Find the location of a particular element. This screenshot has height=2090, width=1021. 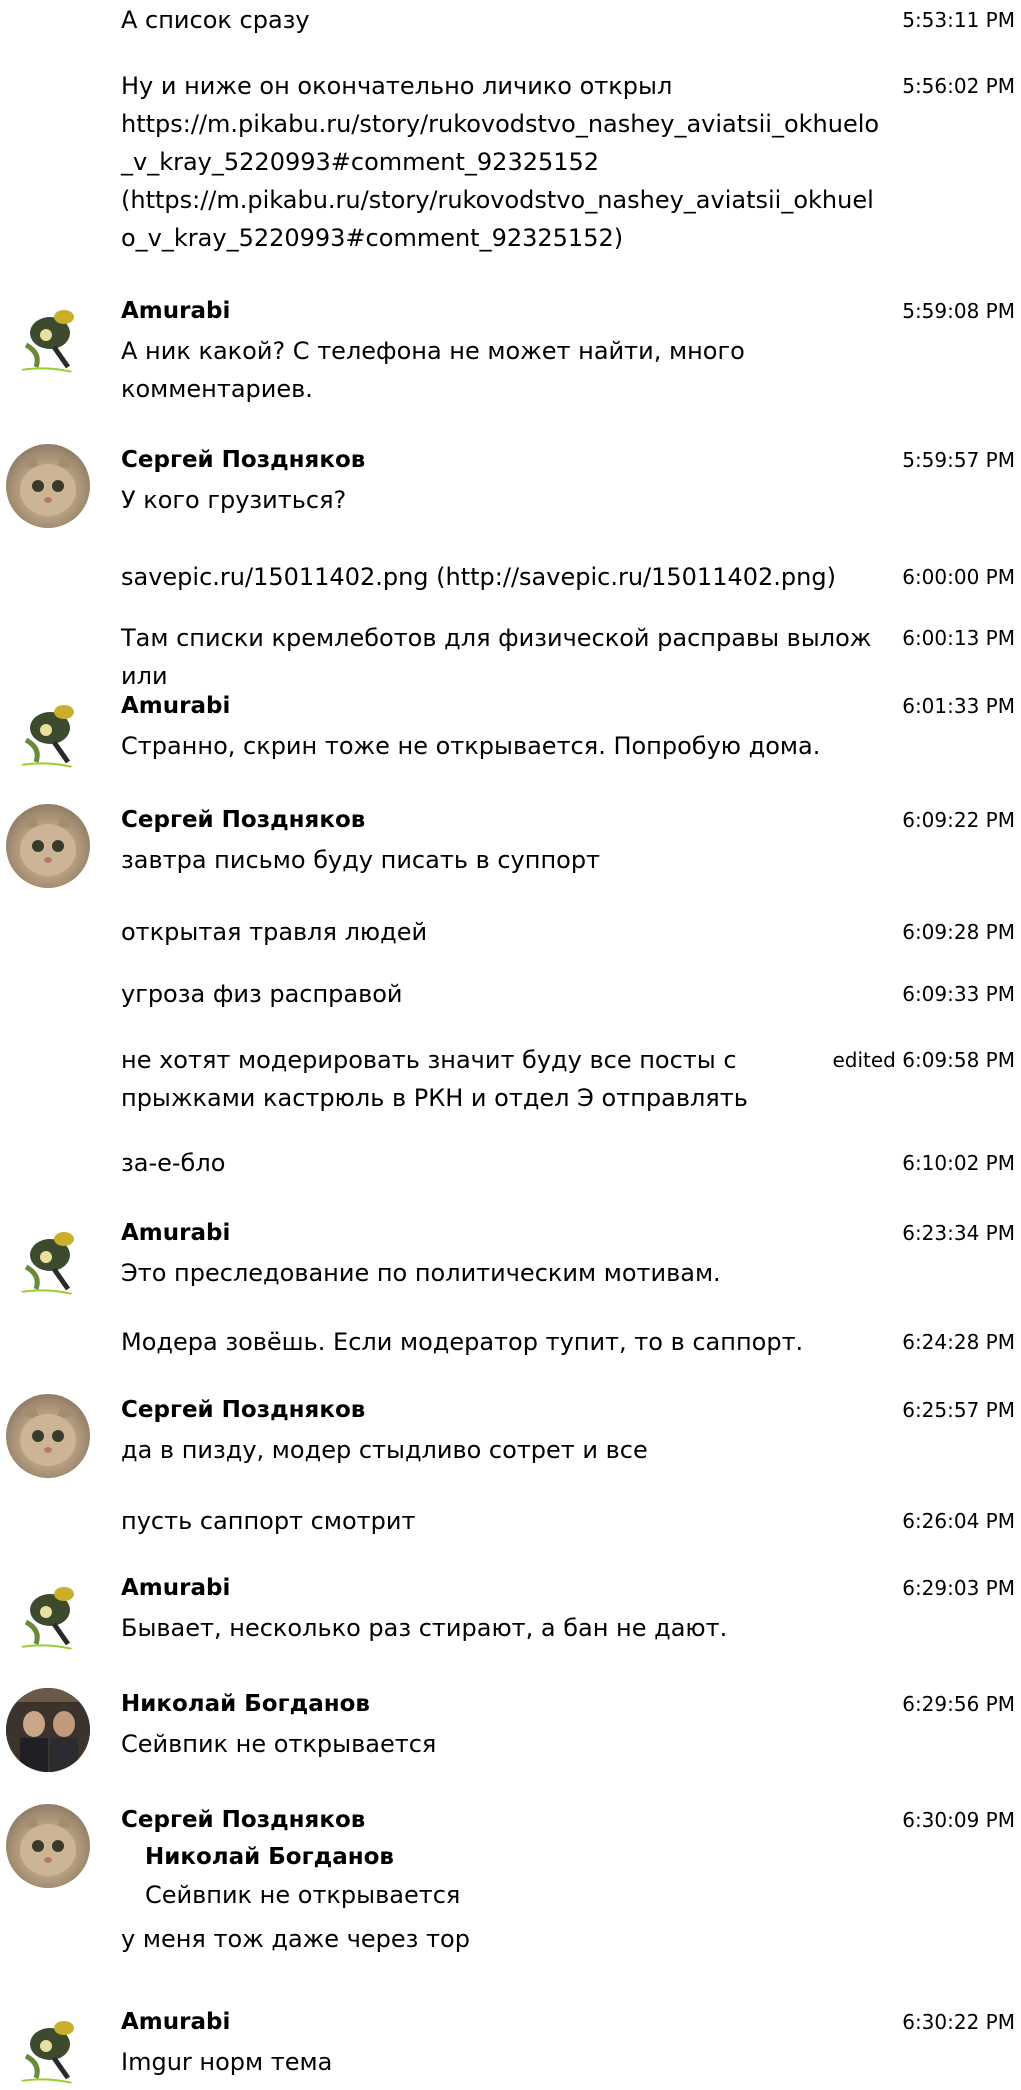

quote-author: Николай Богданов is located at coordinates (269, 1857).